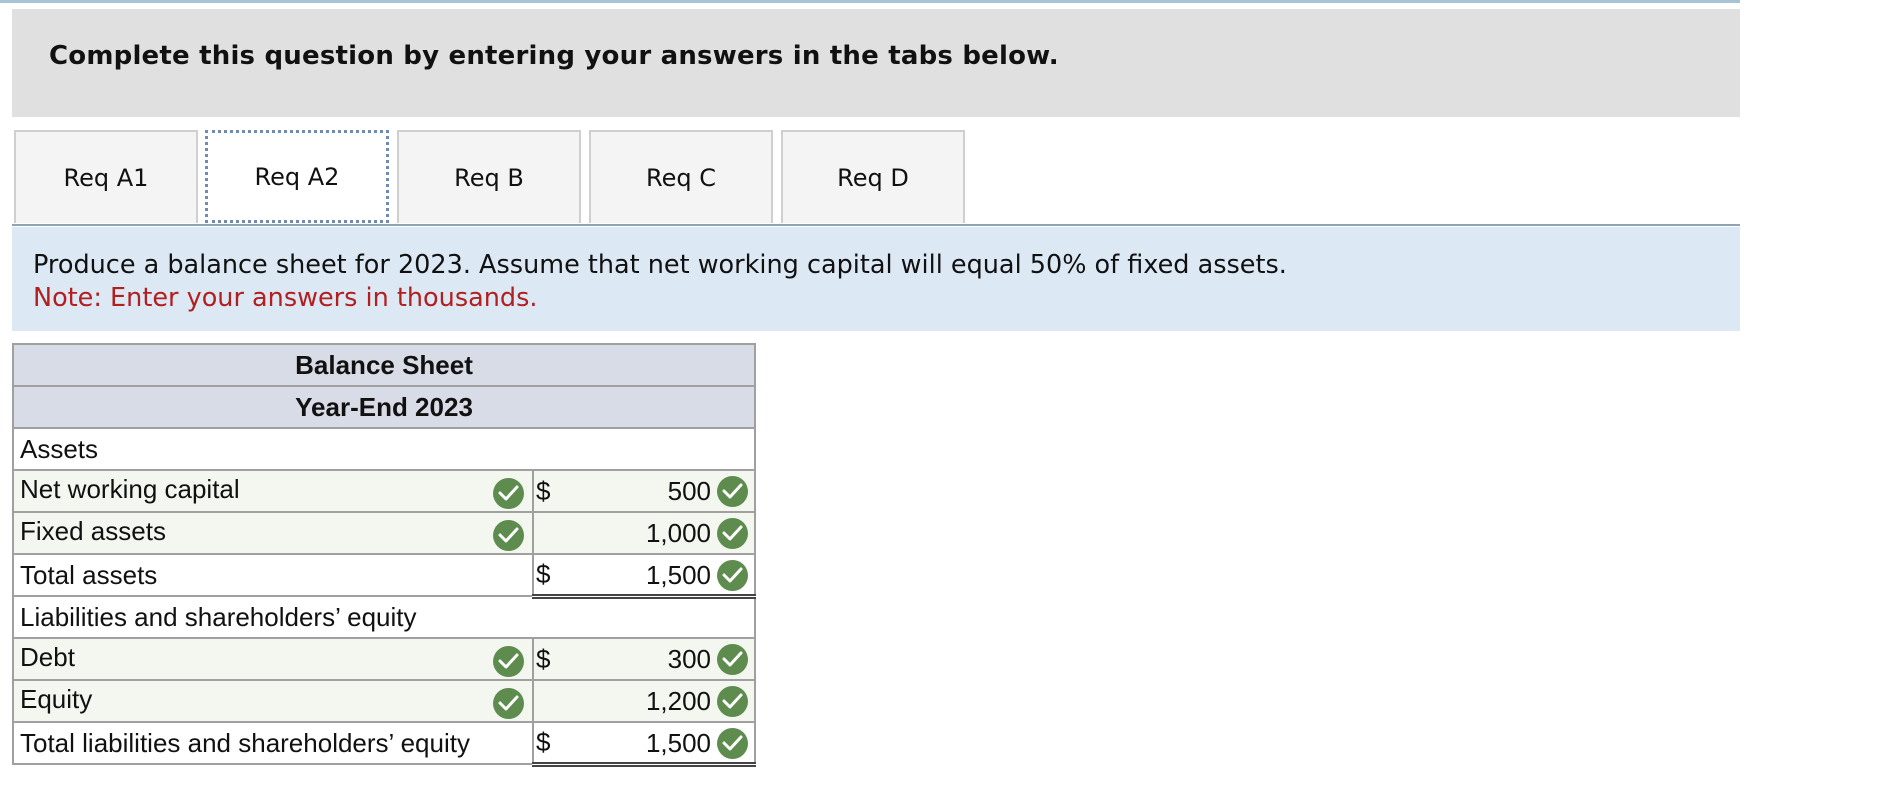  Describe the element at coordinates (56, 699) in the screenshot. I see `row-label: Equity` at that location.